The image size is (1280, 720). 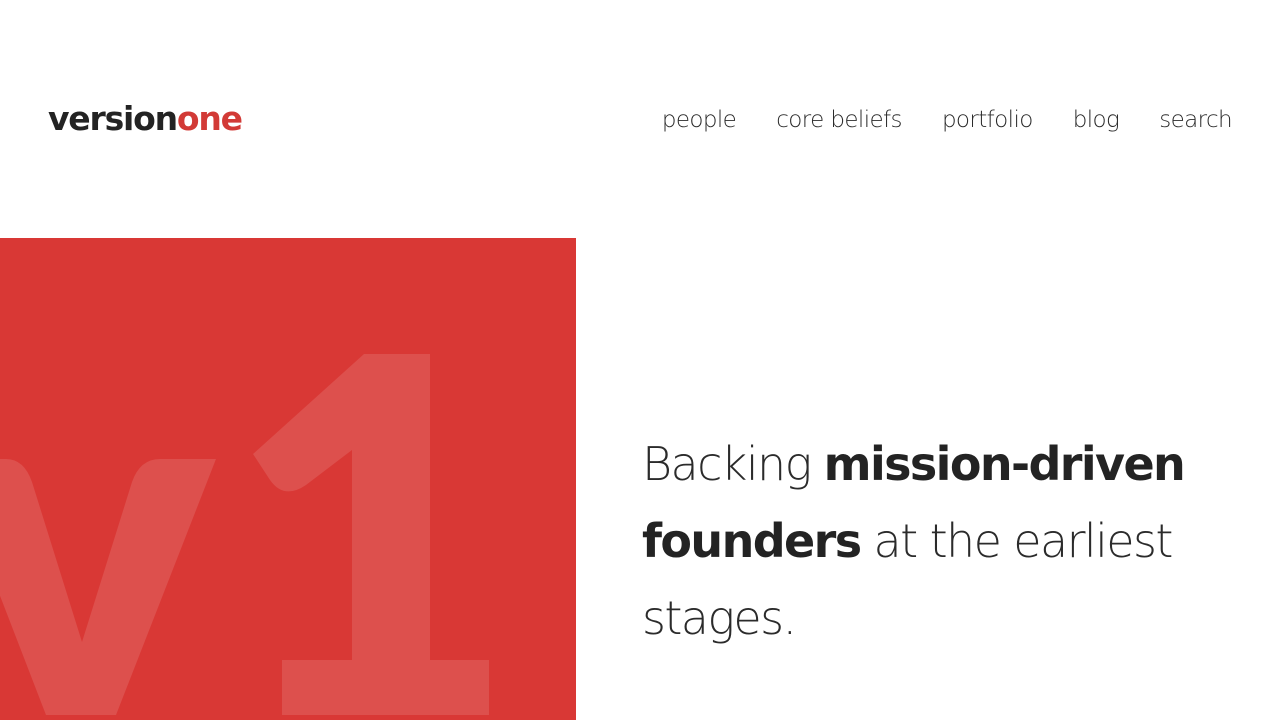 What do you see at coordinates (699, 120) in the screenshot?
I see `nav-item-people: people` at bounding box center [699, 120].